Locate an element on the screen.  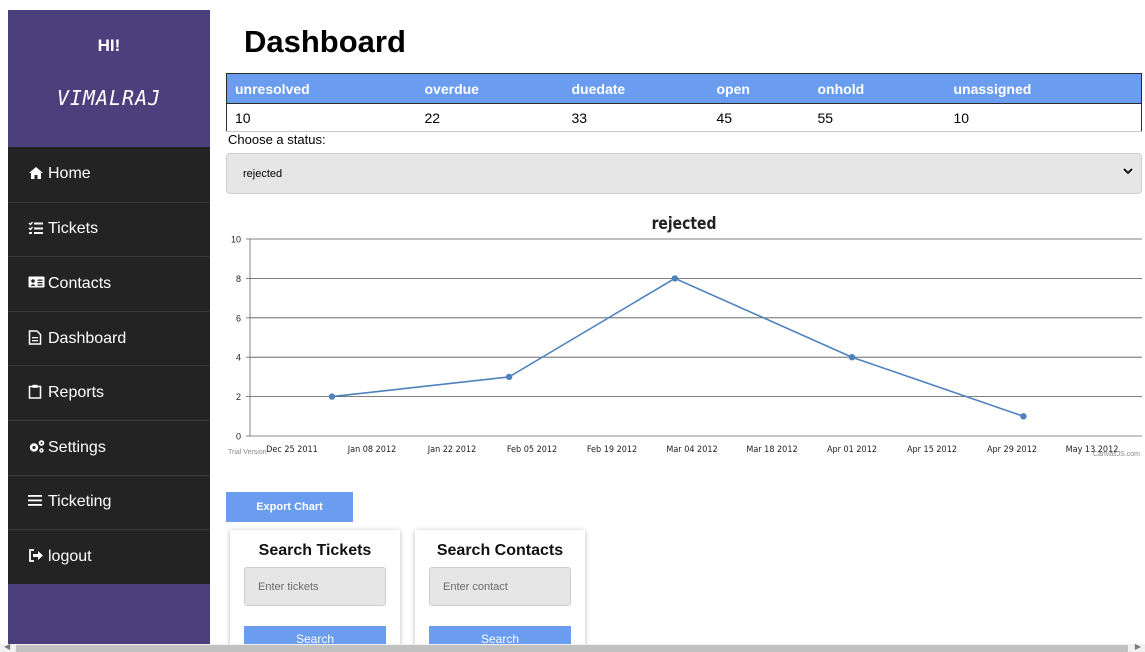
table-row: 10 22 33 45 55 10 is located at coordinates (684, 117).